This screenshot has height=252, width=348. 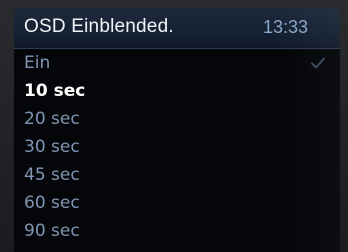 What do you see at coordinates (52, 175) in the screenshot?
I see `option-label: 45 sec` at bounding box center [52, 175].